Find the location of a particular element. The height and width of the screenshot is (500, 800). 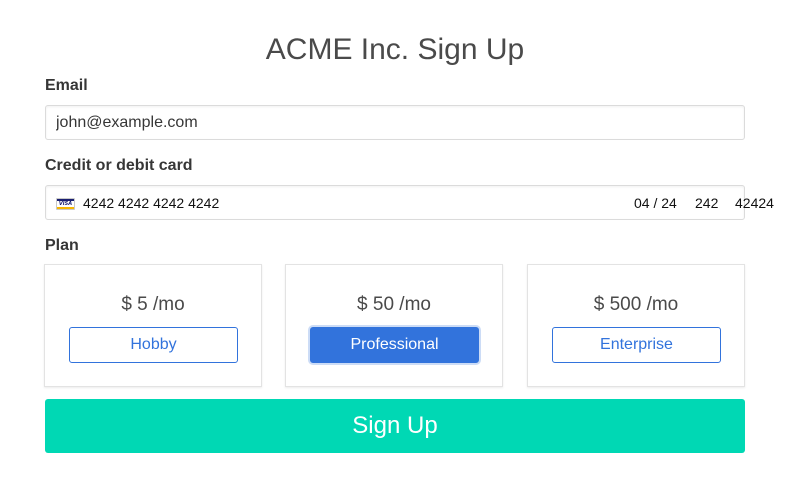

email-field is located at coordinates (395, 122).